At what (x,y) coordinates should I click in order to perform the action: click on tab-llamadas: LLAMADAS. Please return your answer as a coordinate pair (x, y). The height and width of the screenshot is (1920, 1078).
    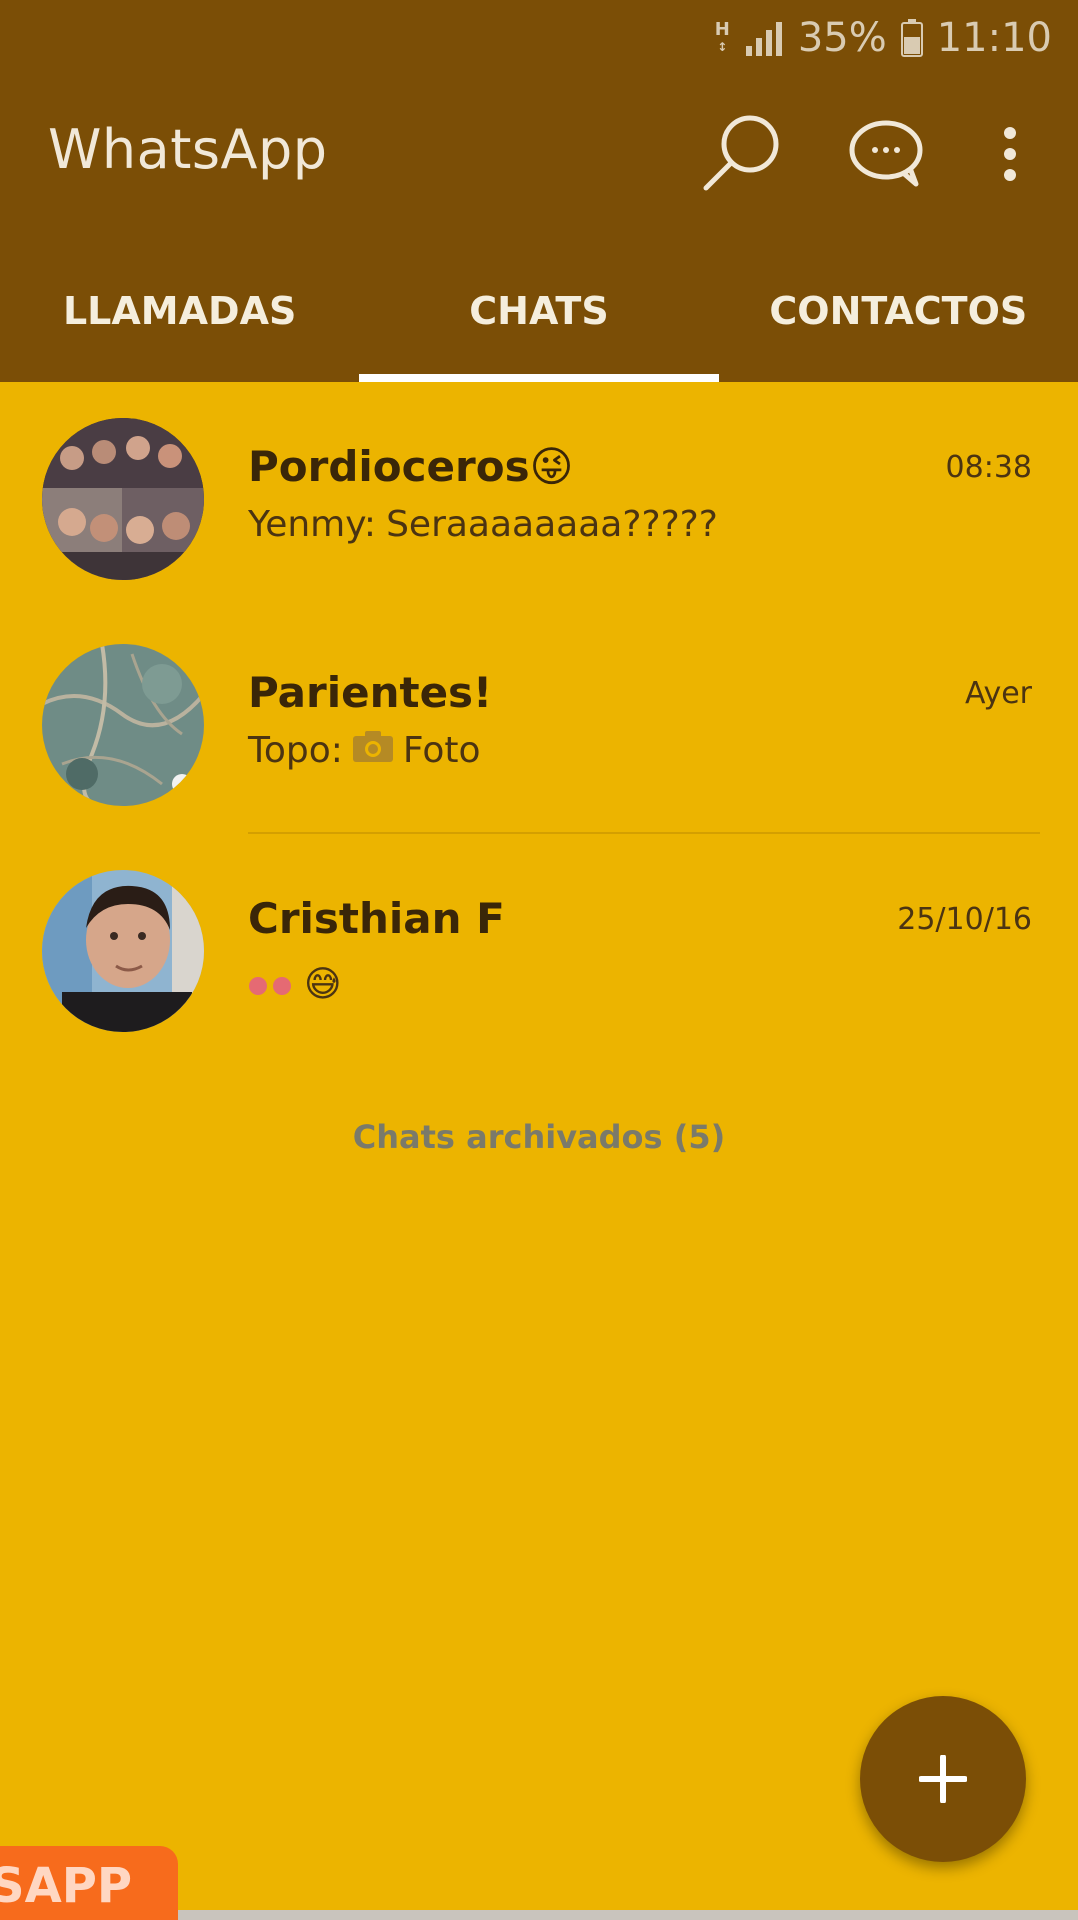
    Looking at the image, I should click on (179, 326).